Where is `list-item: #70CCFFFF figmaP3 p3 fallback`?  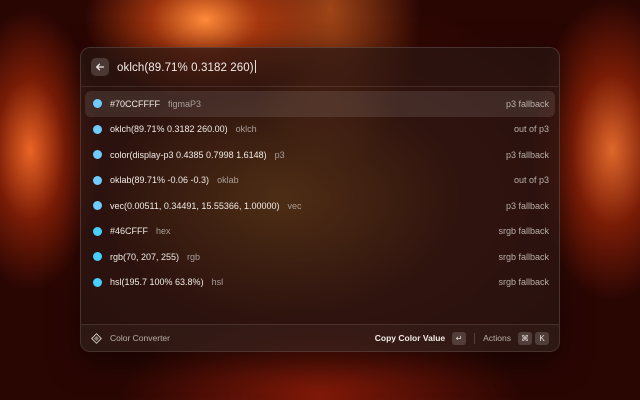
list-item: #70CCFFFF figmaP3 p3 fallback is located at coordinates (320, 104).